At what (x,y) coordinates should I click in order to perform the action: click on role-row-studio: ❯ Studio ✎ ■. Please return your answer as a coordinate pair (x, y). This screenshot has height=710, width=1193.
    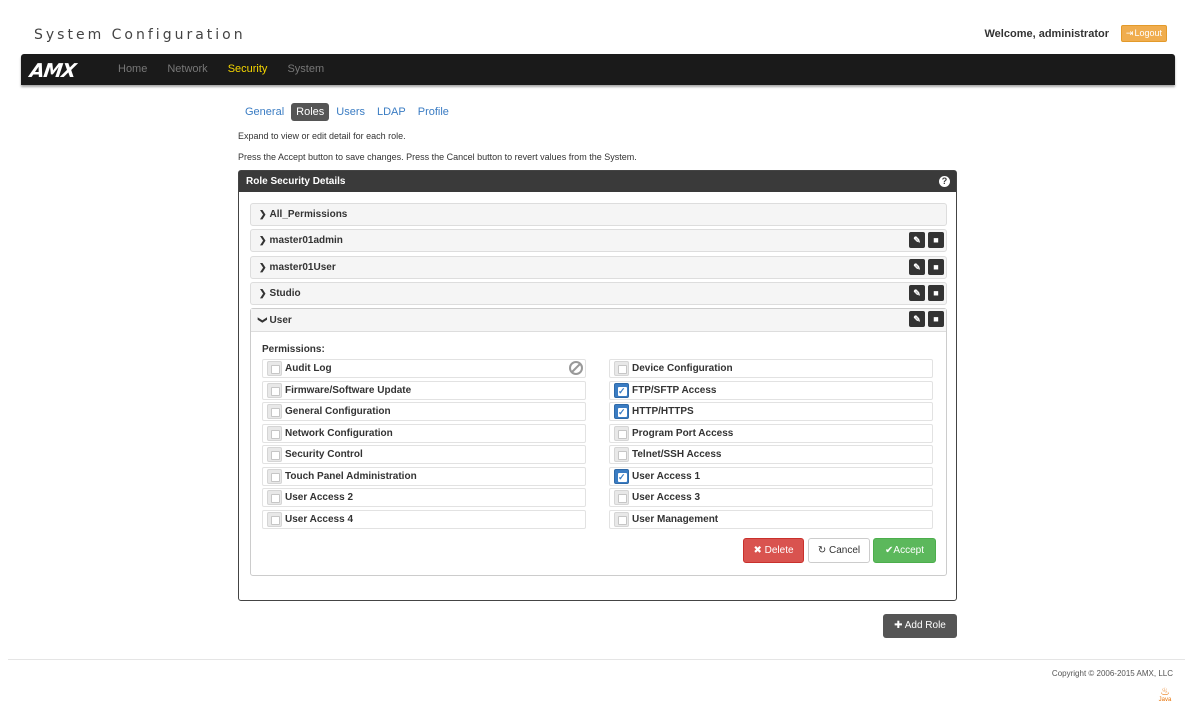
    Looking at the image, I should click on (598, 293).